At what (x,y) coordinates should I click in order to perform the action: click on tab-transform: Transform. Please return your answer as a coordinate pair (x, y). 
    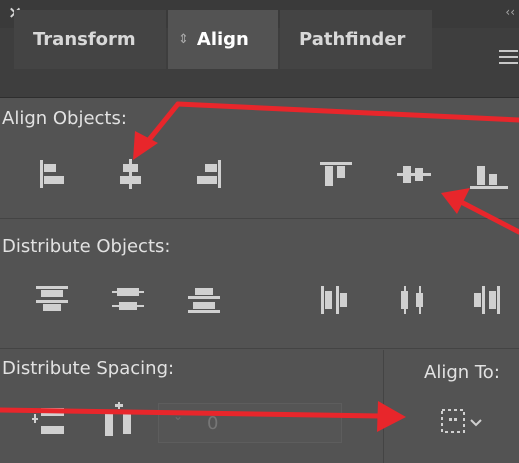
    Looking at the image, I should click on (90, 39).